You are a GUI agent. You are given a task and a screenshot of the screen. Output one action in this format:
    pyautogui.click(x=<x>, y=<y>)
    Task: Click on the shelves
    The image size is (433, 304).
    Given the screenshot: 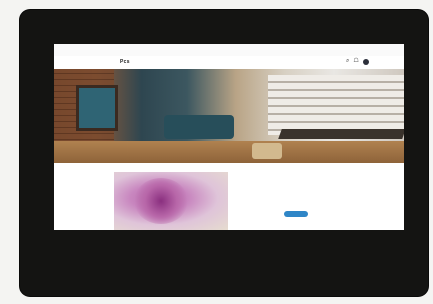 What is the action you would take?
    pyautogui.click(x=336, y=105)
    